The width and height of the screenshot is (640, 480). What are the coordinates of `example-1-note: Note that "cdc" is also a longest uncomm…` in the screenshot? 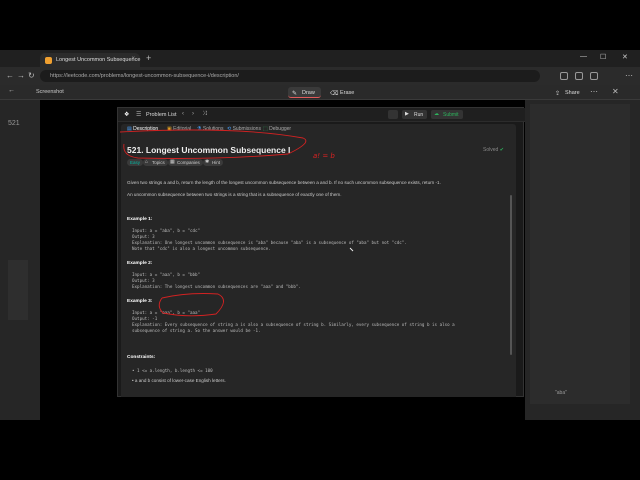 It's located at (201, 248).